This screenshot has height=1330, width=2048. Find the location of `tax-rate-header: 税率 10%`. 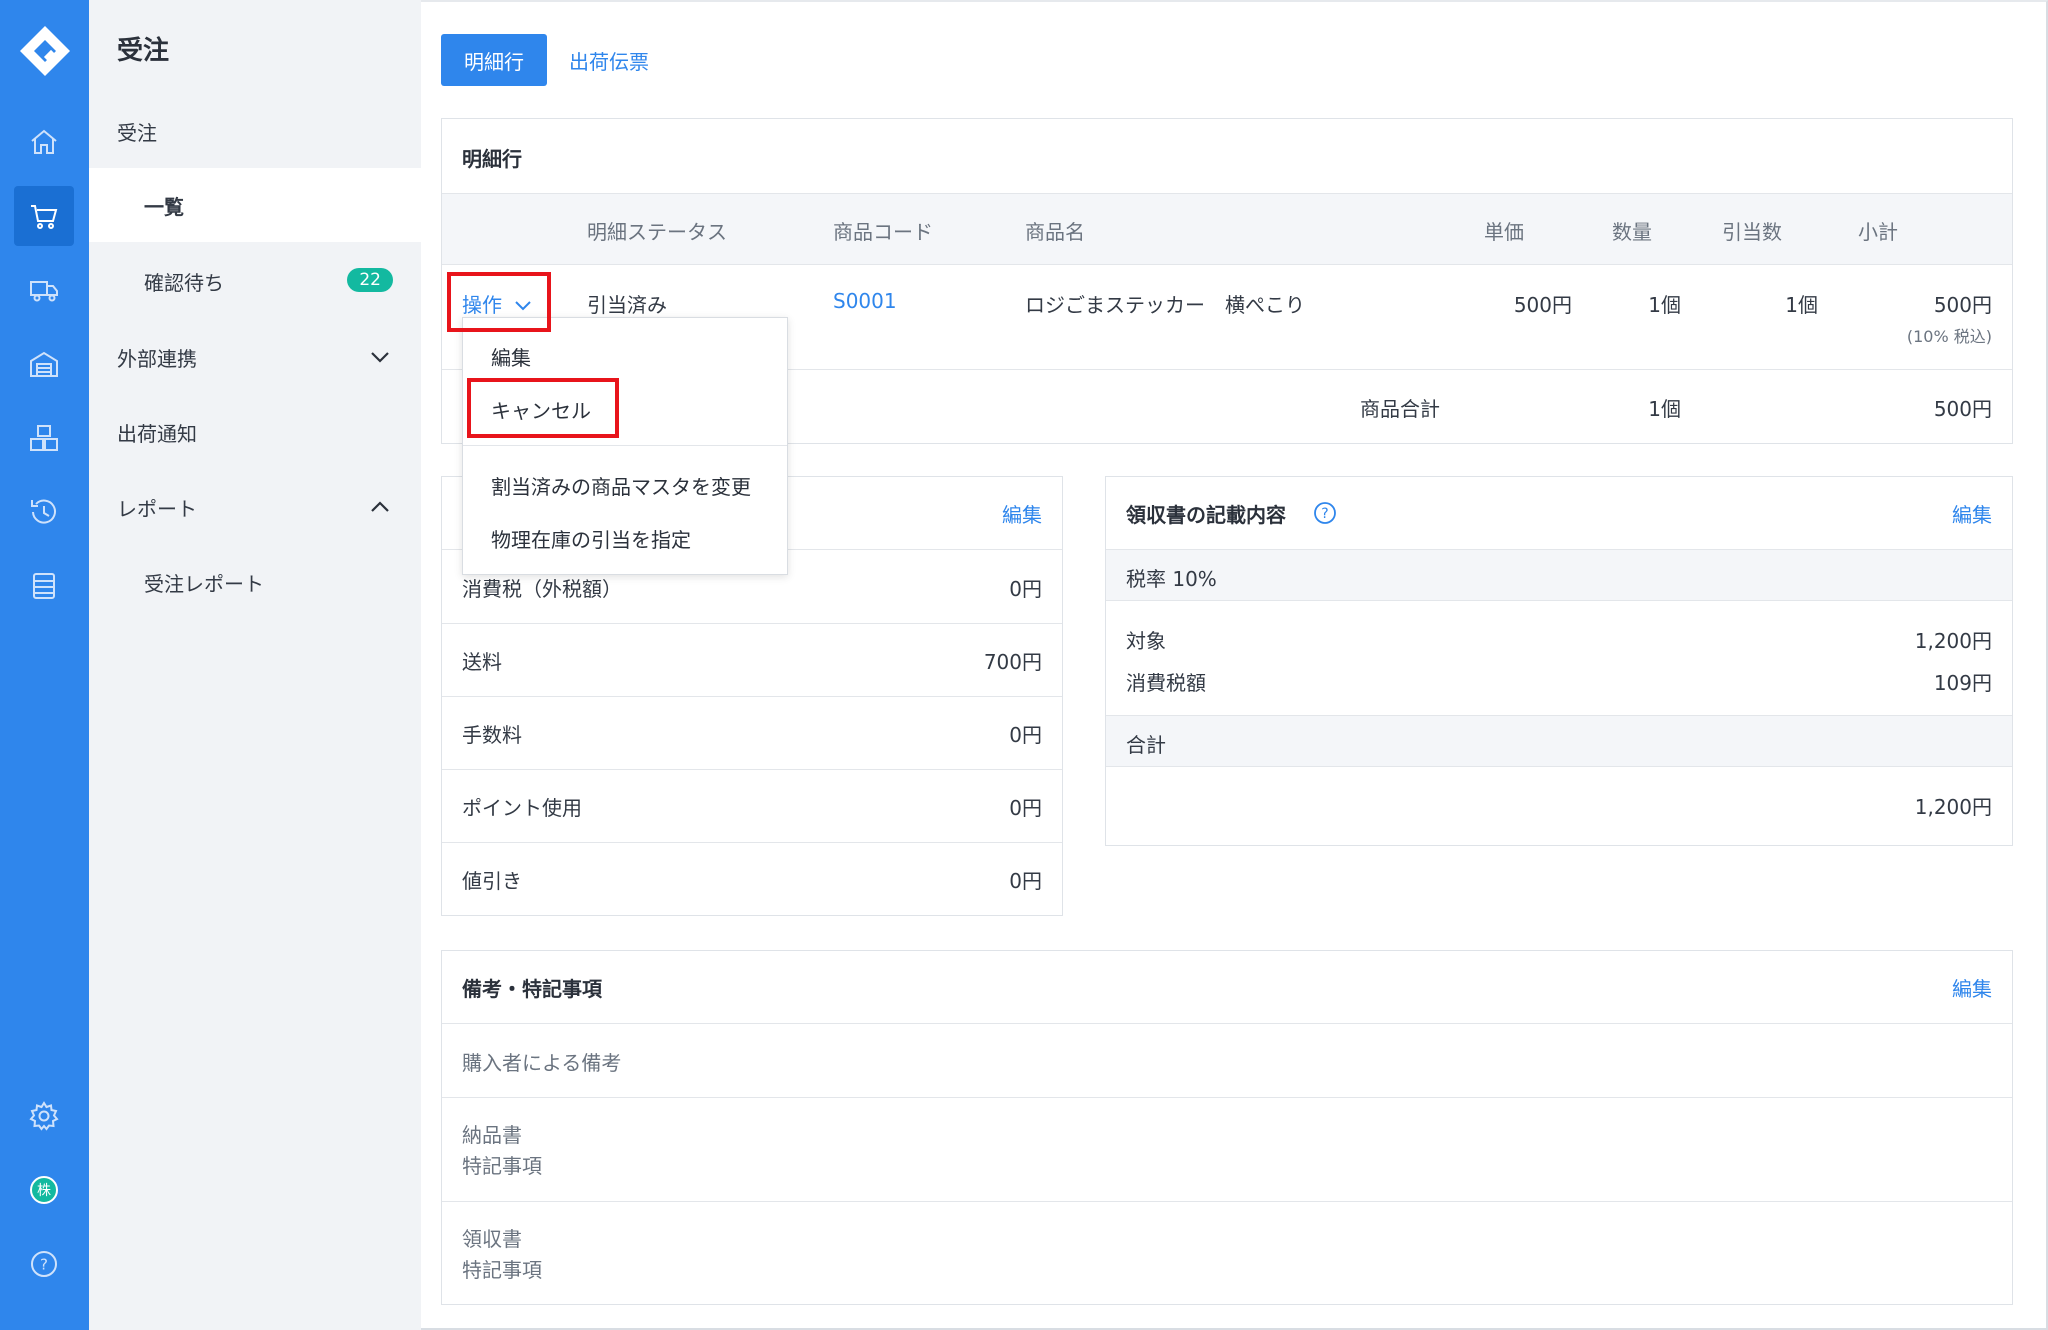

tax-rate-header: 税率 10% is located at coordinates (1559, 575).